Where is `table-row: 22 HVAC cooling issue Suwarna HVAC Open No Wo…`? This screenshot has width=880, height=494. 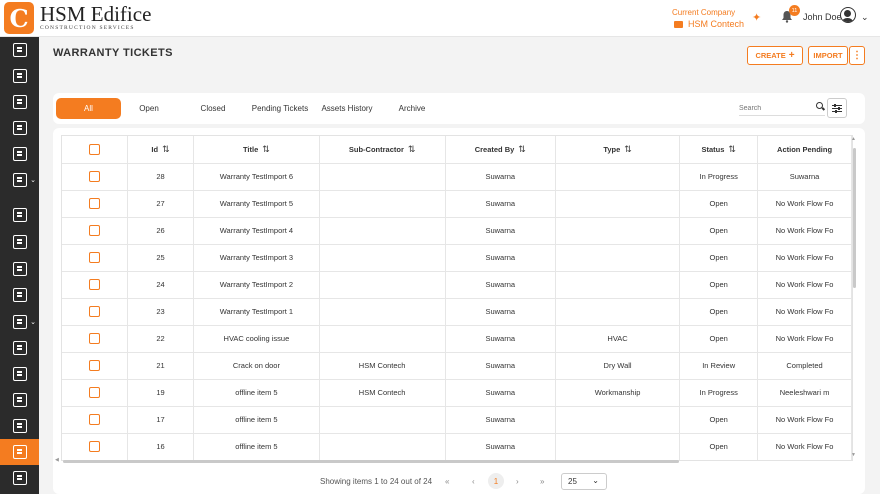 table-row: 22 HVAC cooling issue Suwarna HVAC Open No Wo… is located at coordinates (457, 339).